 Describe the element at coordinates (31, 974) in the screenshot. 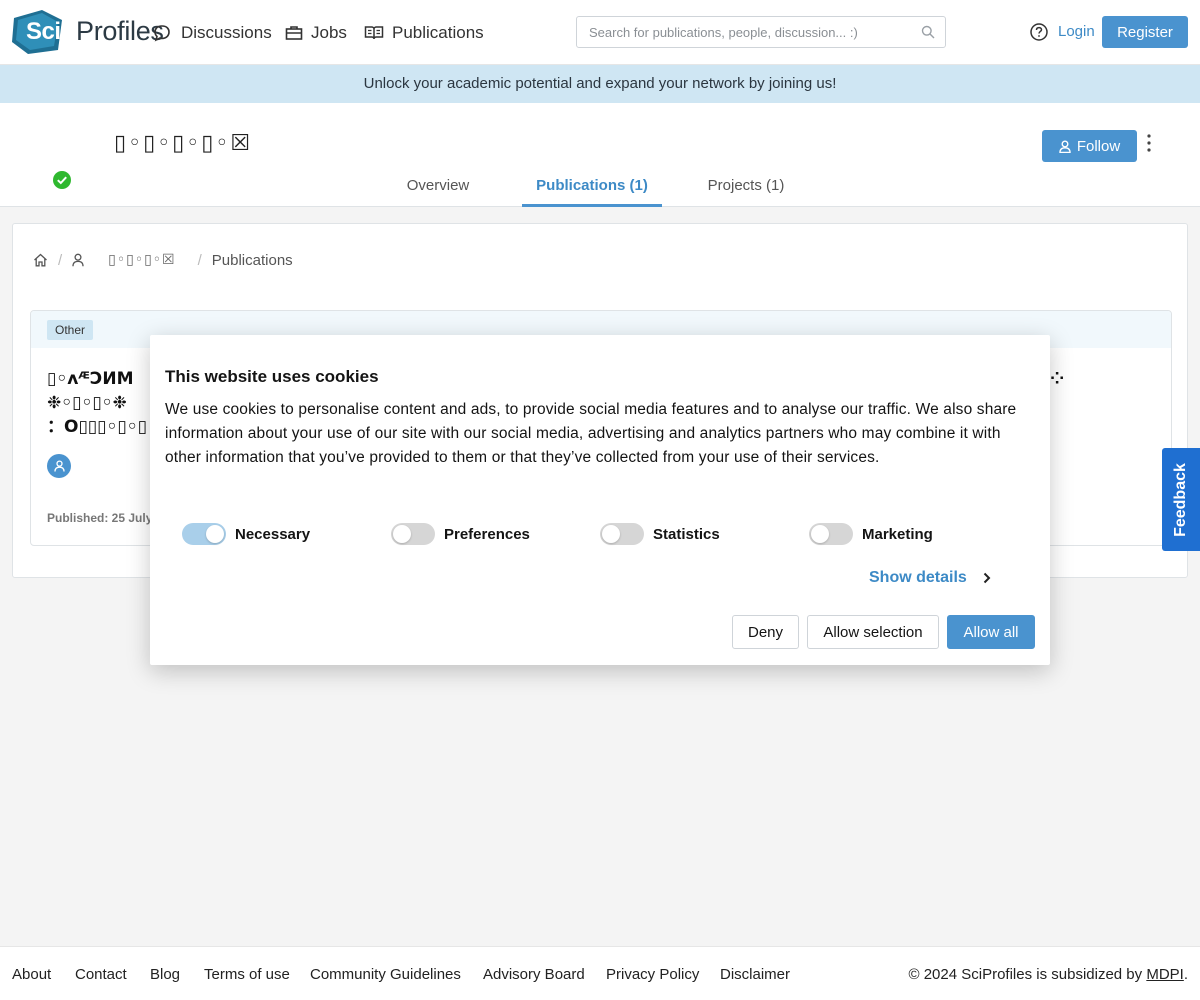

I see `footer-link-about: About` at that location.